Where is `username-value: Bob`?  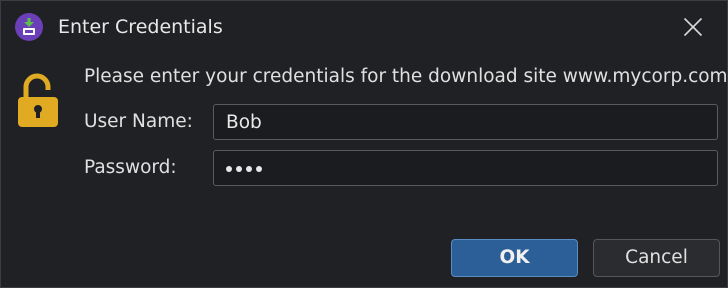 username-value: Bob is located at coordinates (244, 122).